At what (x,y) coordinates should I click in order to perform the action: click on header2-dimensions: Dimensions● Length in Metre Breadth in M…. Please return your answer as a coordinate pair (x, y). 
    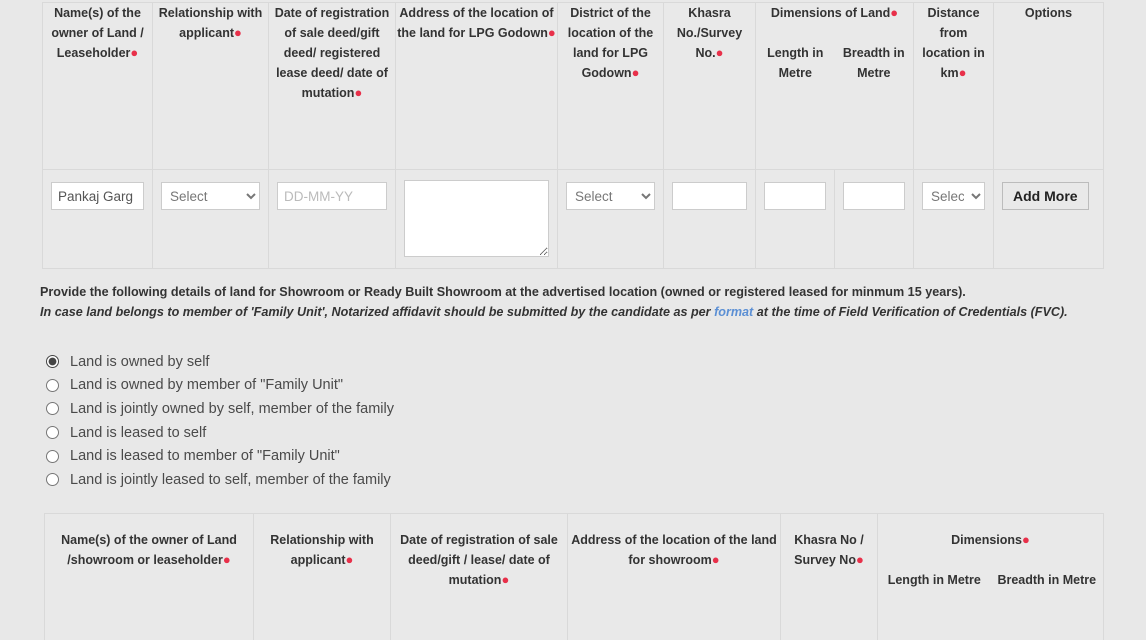
    Looking at the image, I should click on (990, 576).